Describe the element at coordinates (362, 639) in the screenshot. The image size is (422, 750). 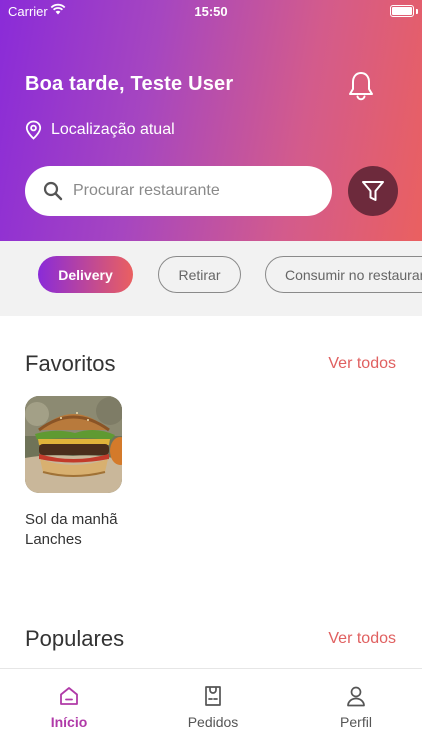
I see `popular-see-all-link: Ver todos` at that location.